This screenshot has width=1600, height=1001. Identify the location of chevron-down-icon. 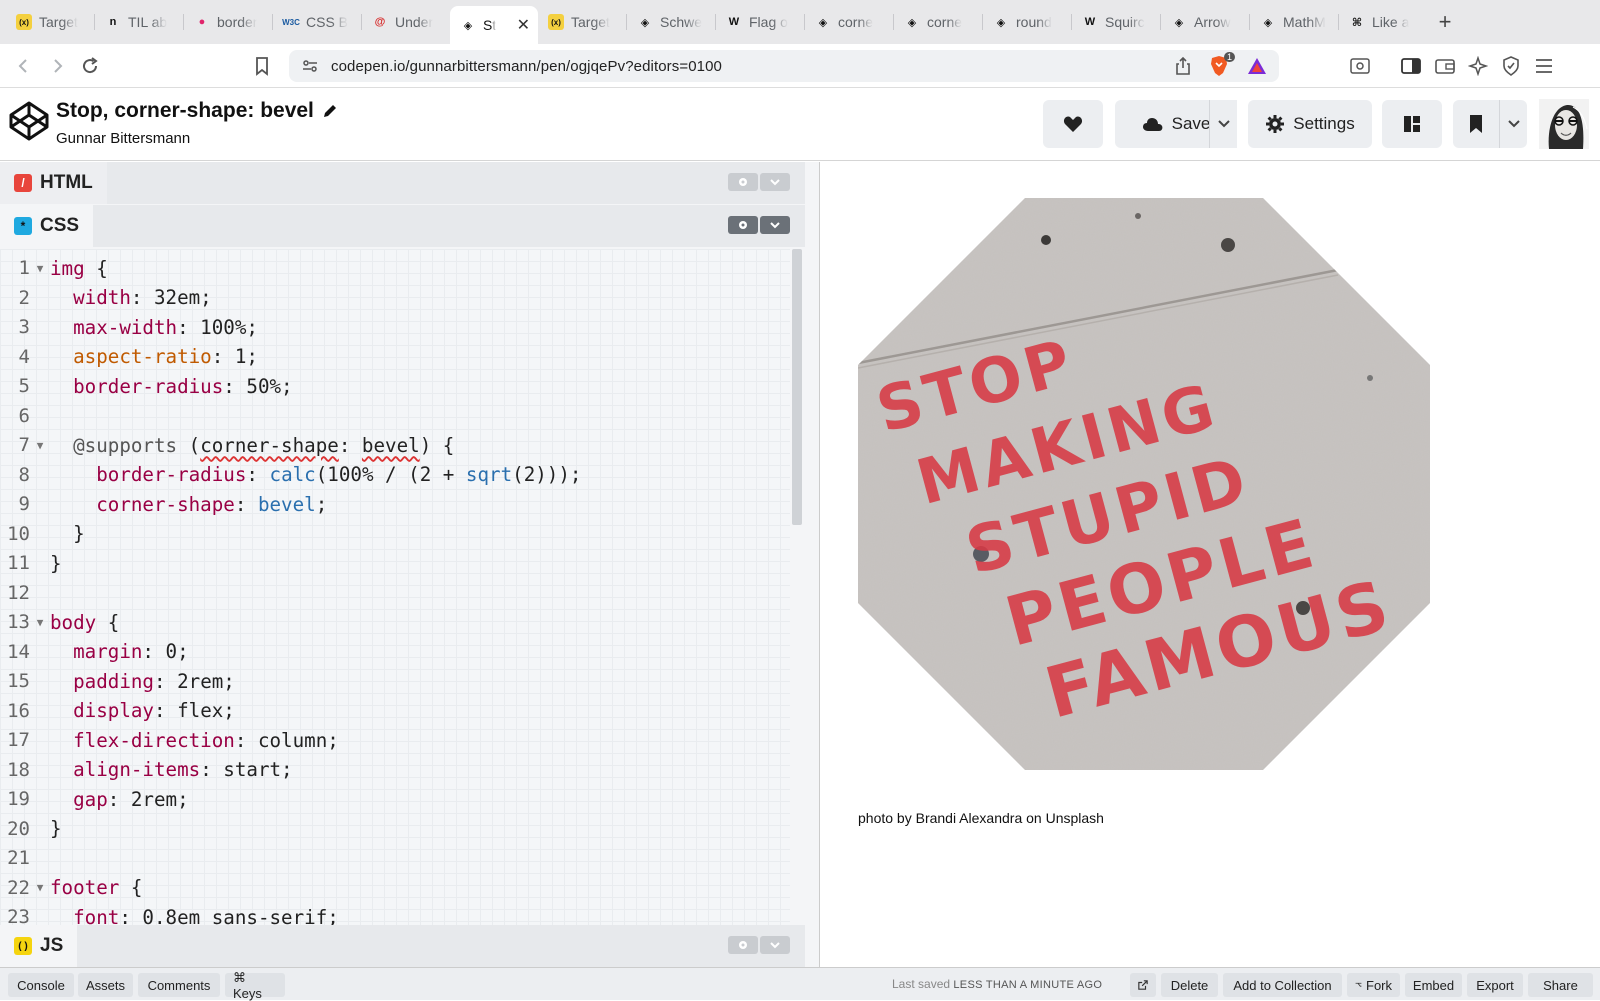
(775, 945).